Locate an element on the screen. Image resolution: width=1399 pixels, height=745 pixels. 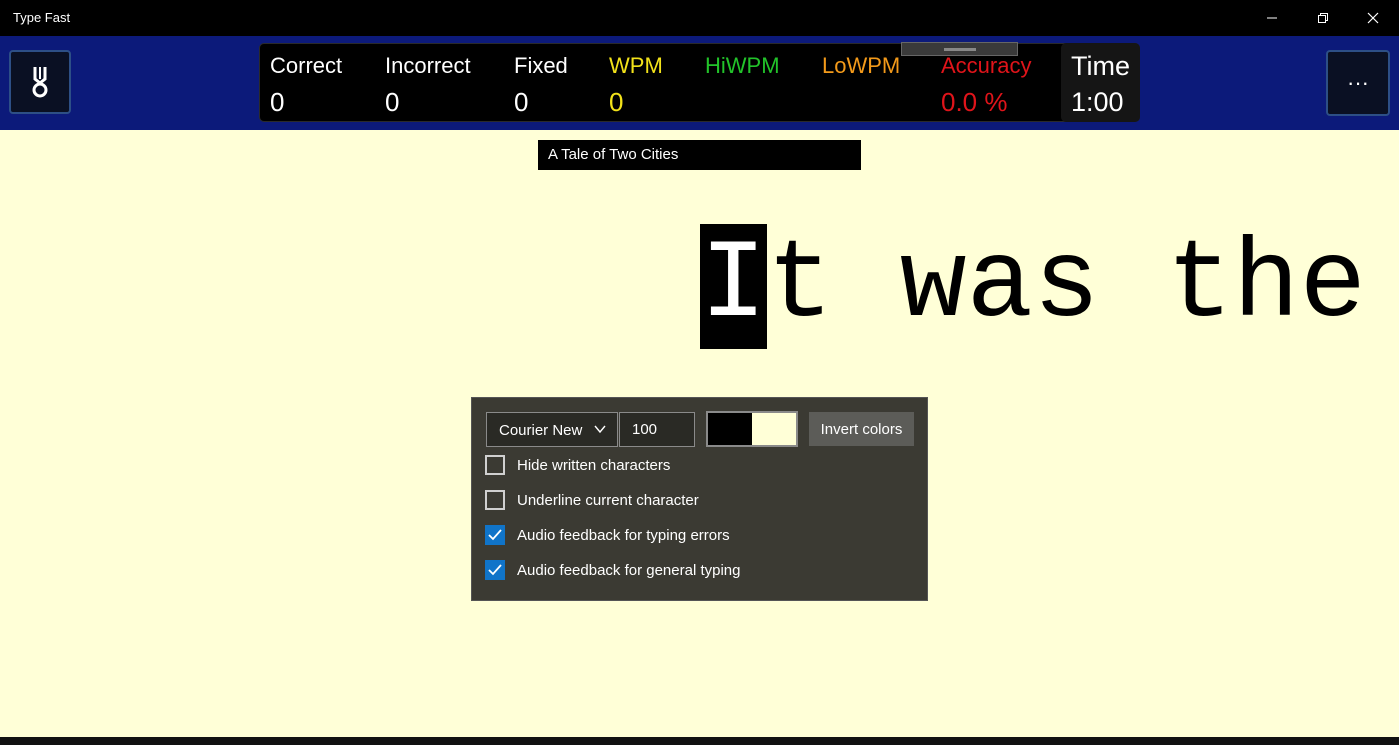
stat-value: 0.0 % is located at coordinates (974, 102).